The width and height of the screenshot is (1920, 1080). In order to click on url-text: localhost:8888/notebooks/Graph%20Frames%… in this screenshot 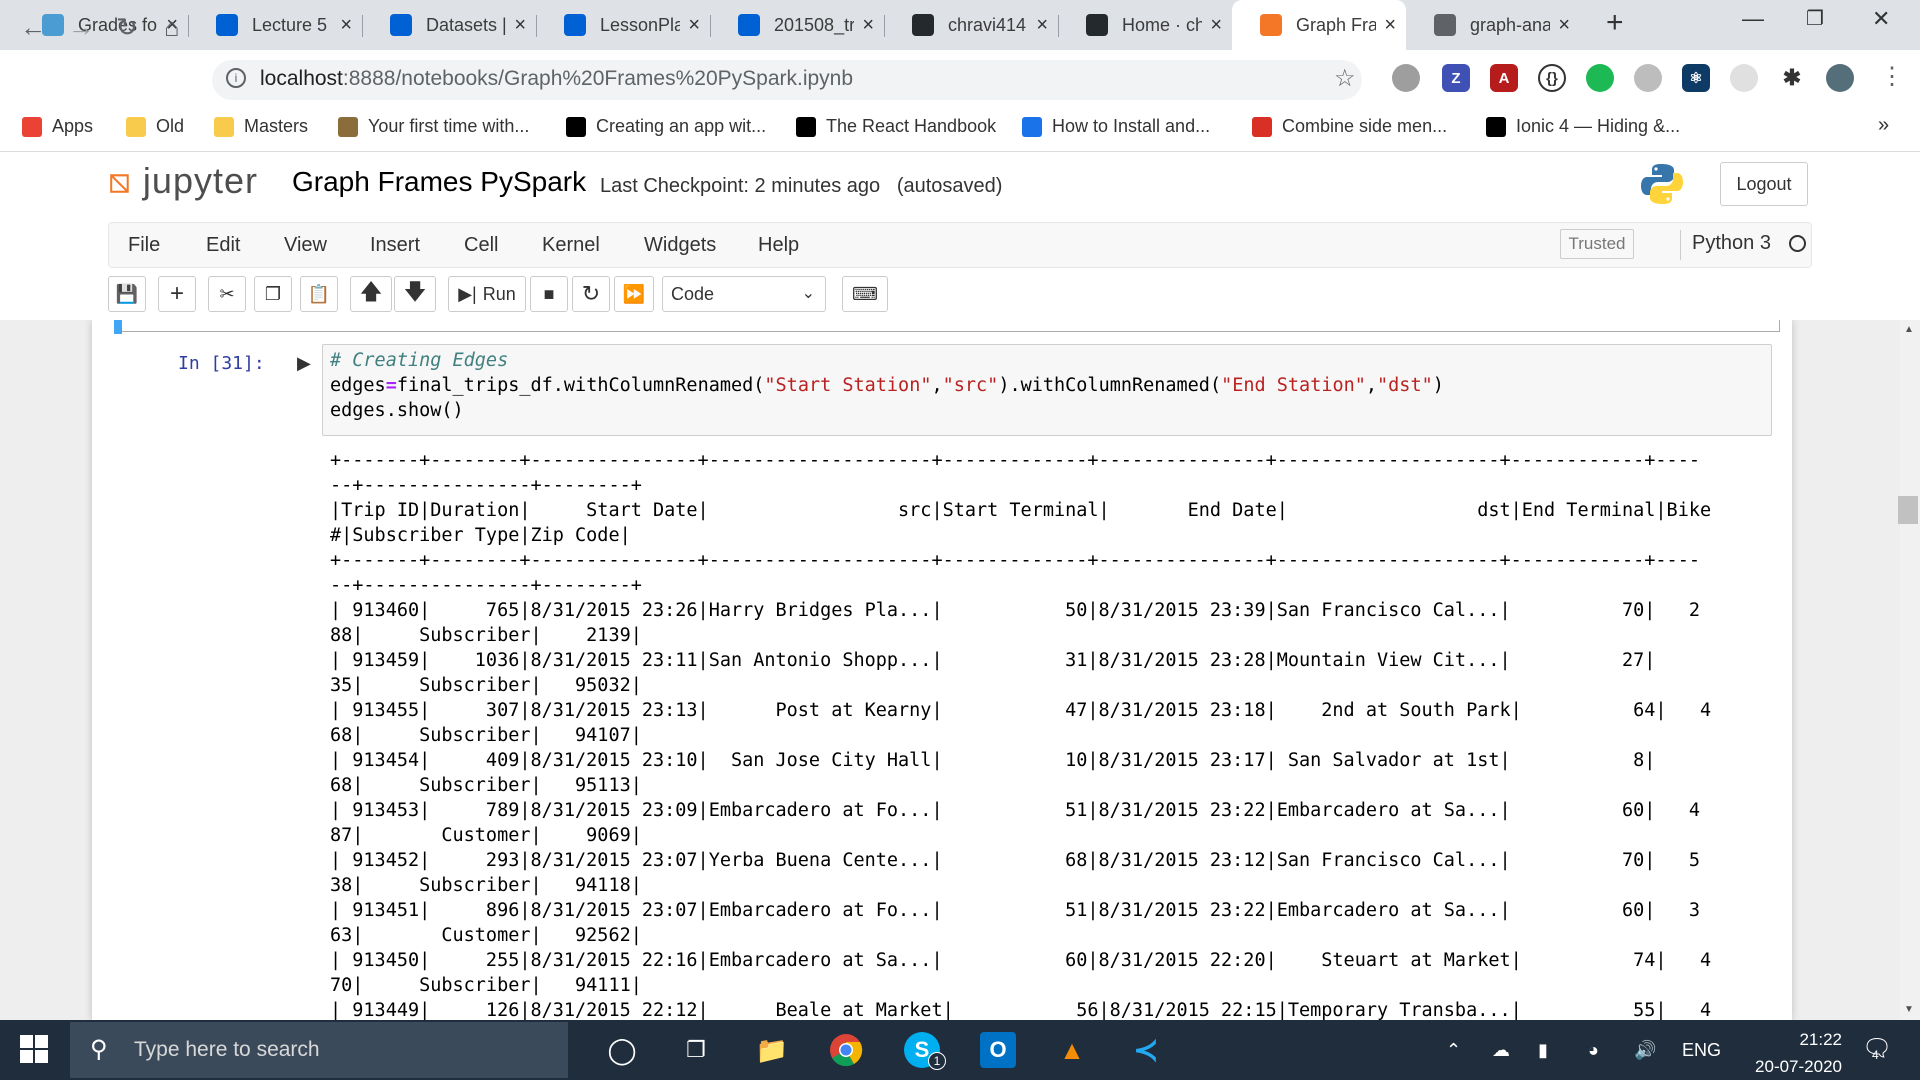, I will do `click(556, 79)`.